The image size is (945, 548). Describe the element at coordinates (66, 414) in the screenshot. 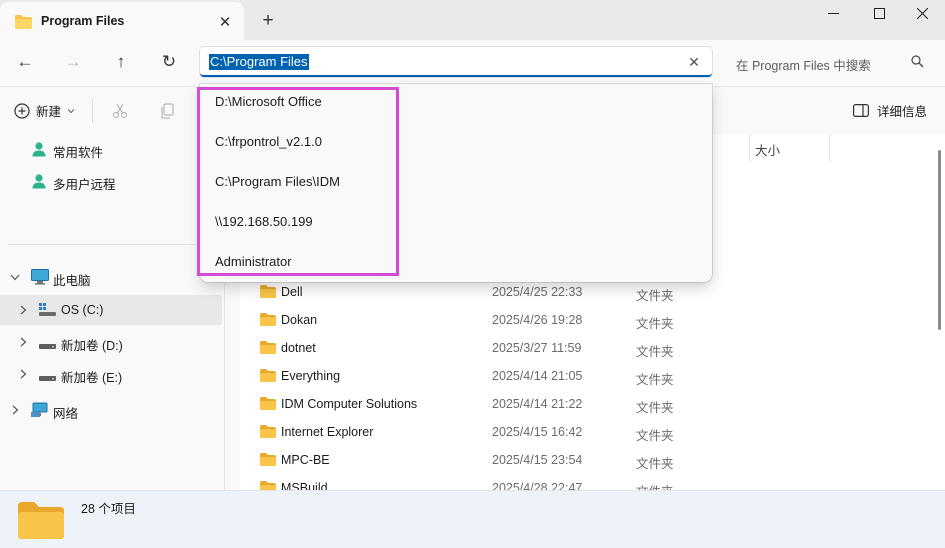

I see `sidebar-item-label: 网络` at that location.